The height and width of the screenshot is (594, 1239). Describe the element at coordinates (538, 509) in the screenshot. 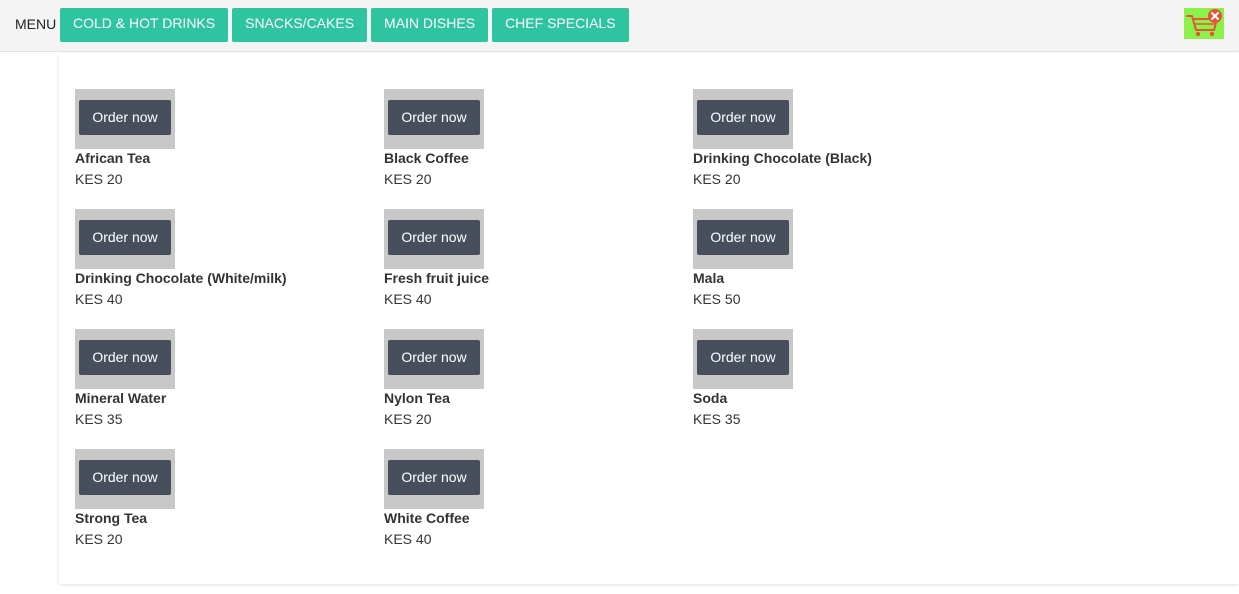

I see `menu-item: Order now White Coffee KES 40` at that location.